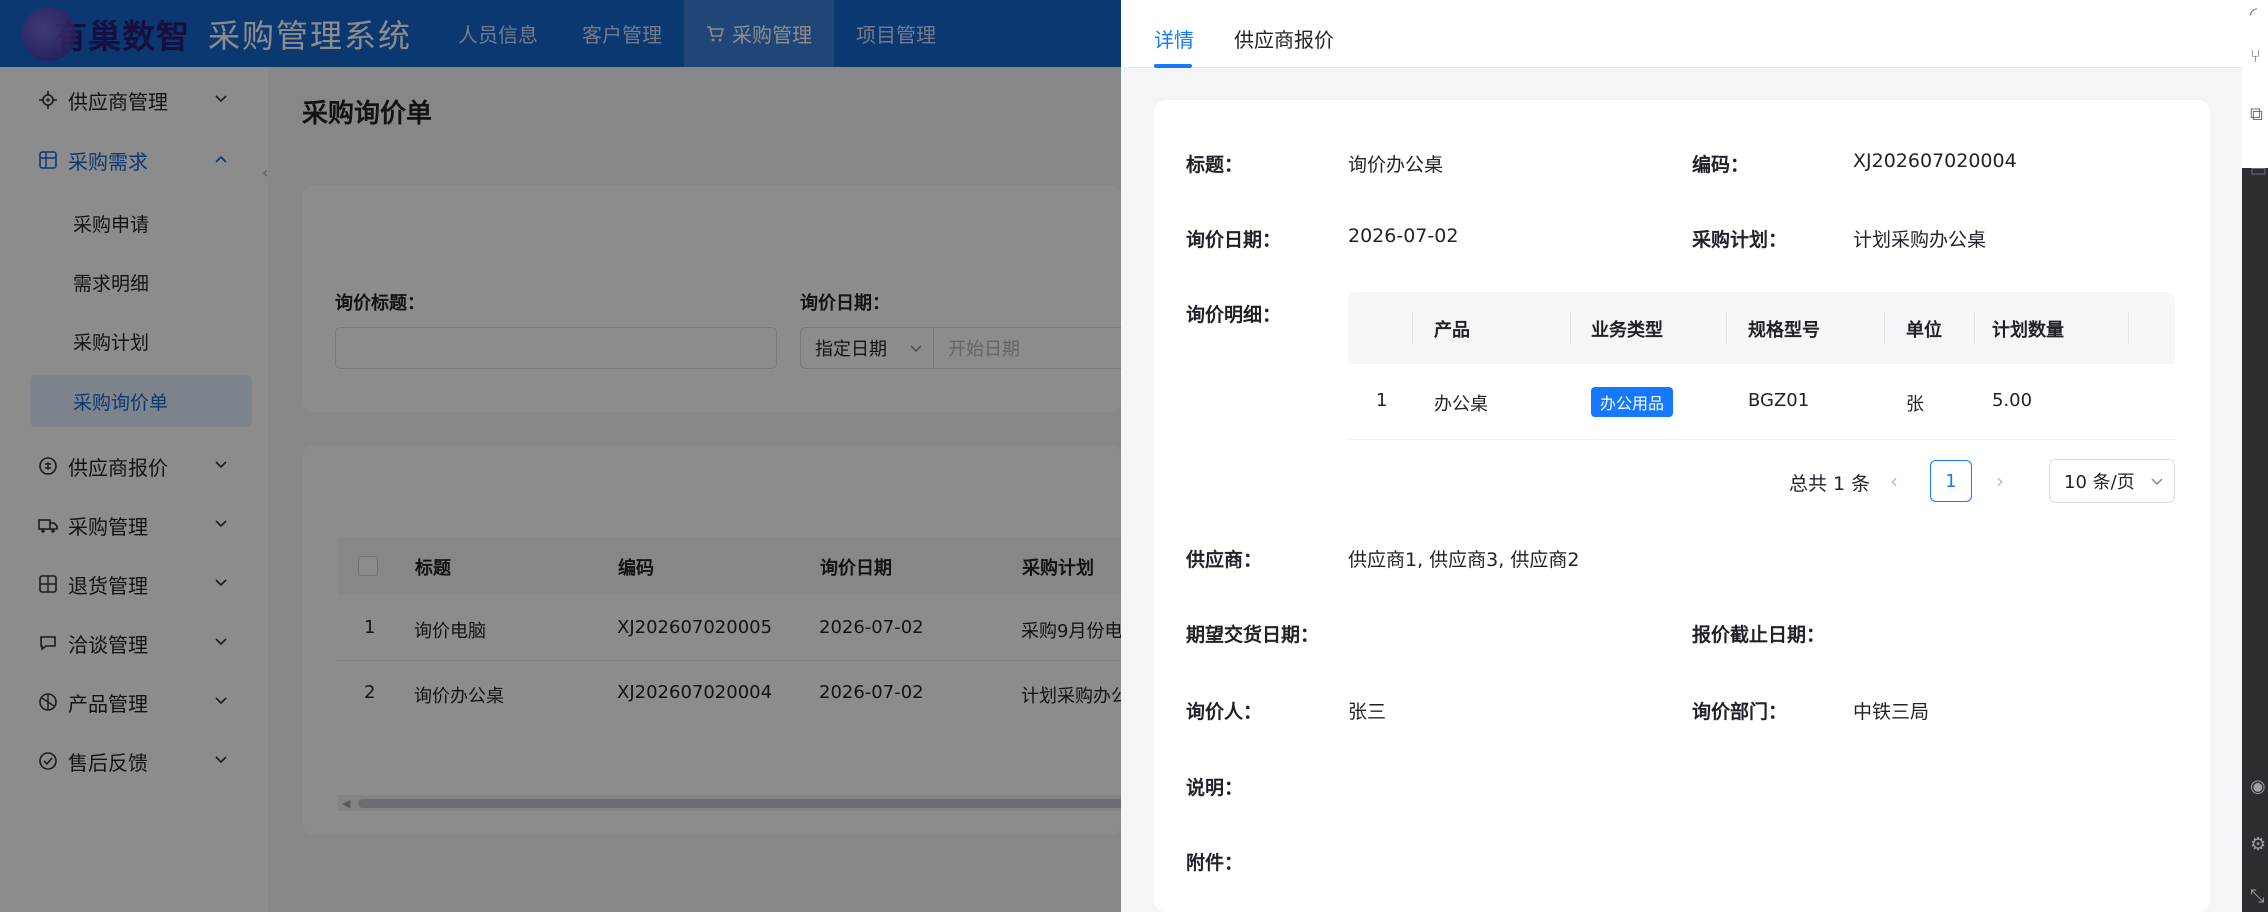  I want to click on settings-icon: ⚙, so click(2259, 845).